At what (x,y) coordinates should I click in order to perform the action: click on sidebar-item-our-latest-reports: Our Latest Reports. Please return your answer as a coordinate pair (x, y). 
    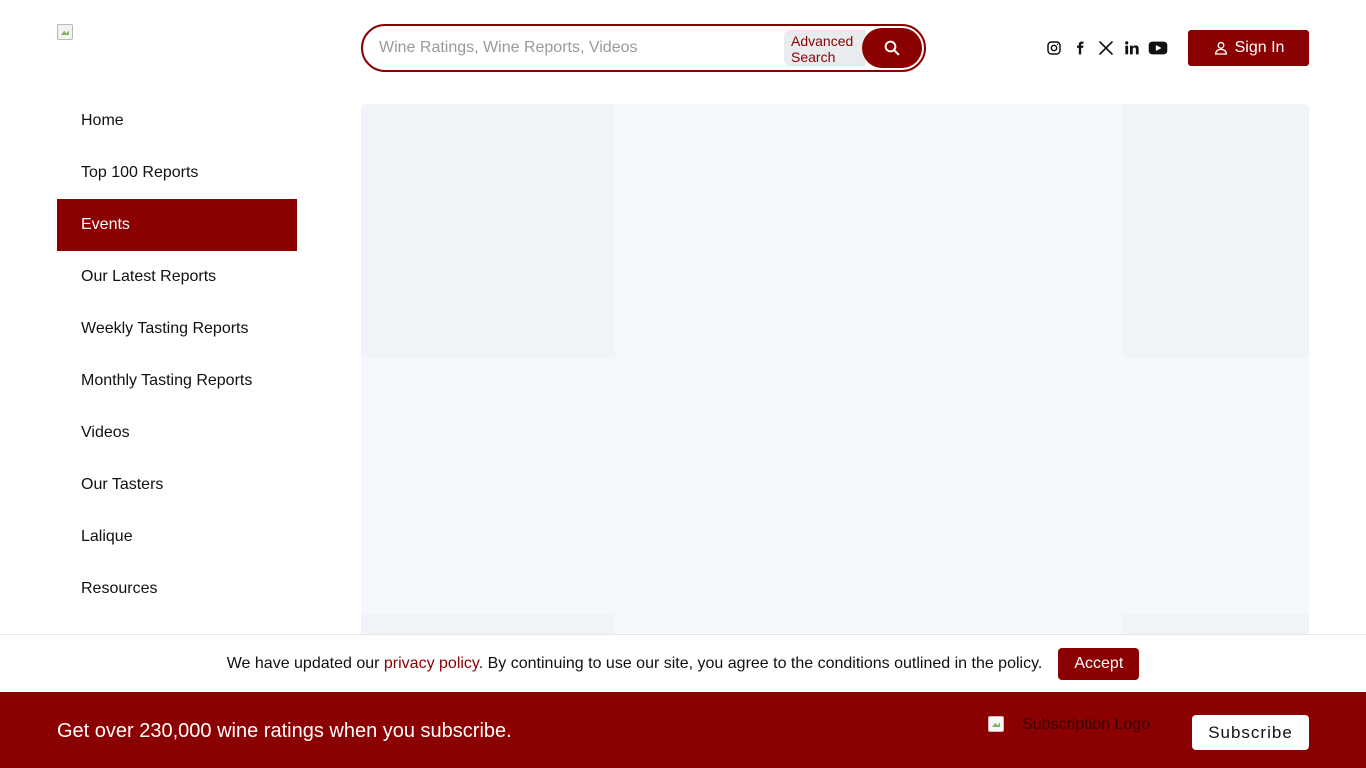
    Looking at the image, I should click on (177, 277).